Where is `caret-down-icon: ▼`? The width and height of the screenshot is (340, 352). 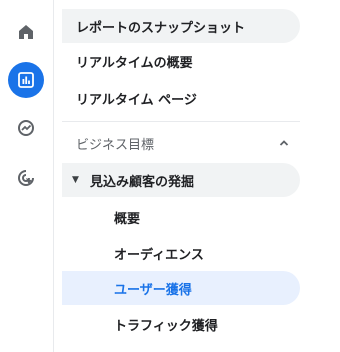
caret-down-icon: ▼ is located at coordinates (75, 180).